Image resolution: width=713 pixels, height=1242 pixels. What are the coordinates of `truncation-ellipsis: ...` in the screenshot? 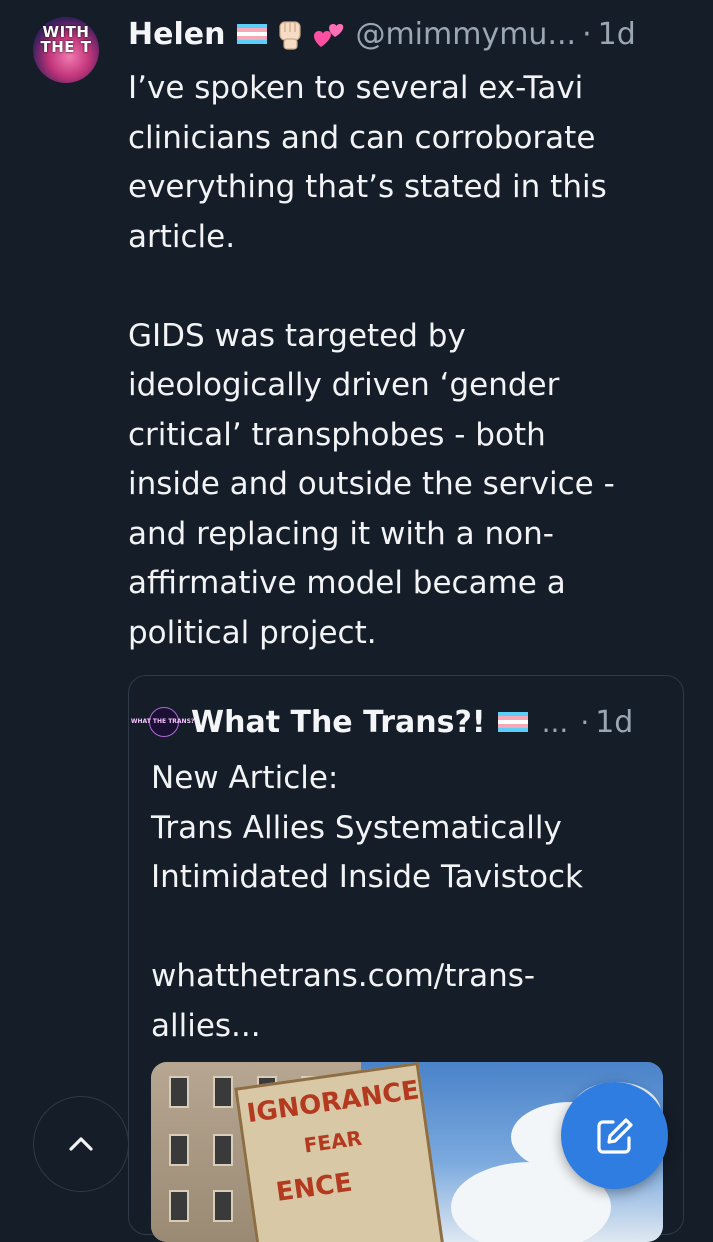 It's located at (555, 722).